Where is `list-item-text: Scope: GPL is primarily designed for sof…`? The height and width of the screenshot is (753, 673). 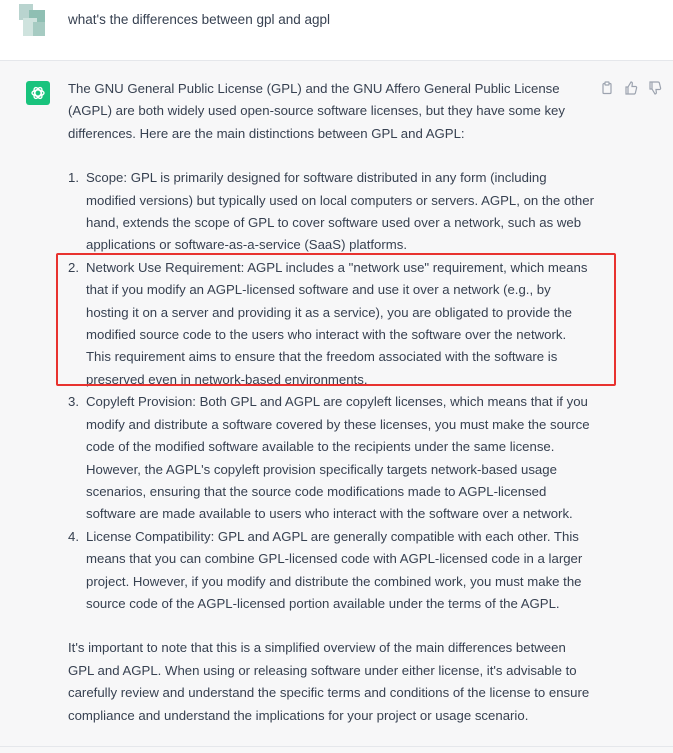 list-item-text: Scope: GPL is primarily designed for sof… is located at coordinates (340, 211).